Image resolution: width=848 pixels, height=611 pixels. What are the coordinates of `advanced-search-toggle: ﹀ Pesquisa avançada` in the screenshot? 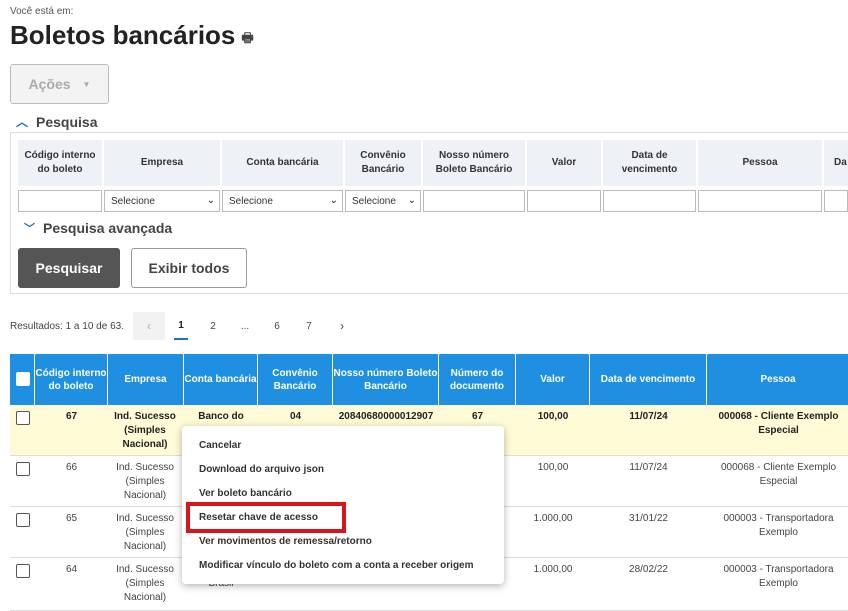 It's located at (98, 228).